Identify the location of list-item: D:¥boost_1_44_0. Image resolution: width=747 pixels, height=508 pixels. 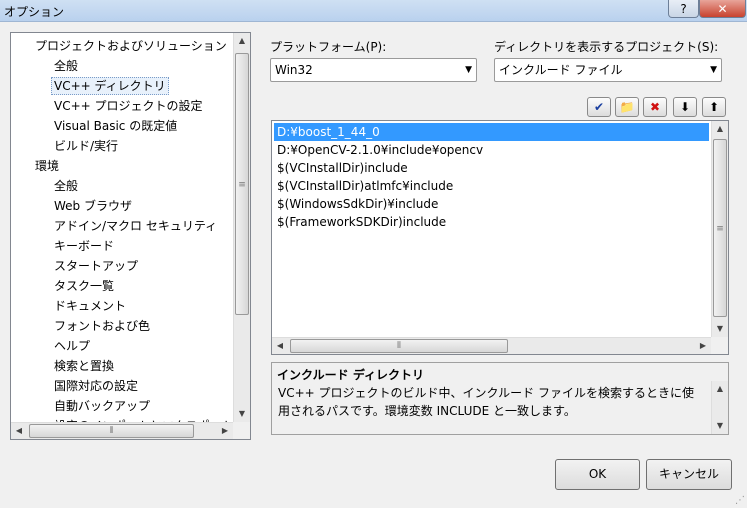
(491, 132).